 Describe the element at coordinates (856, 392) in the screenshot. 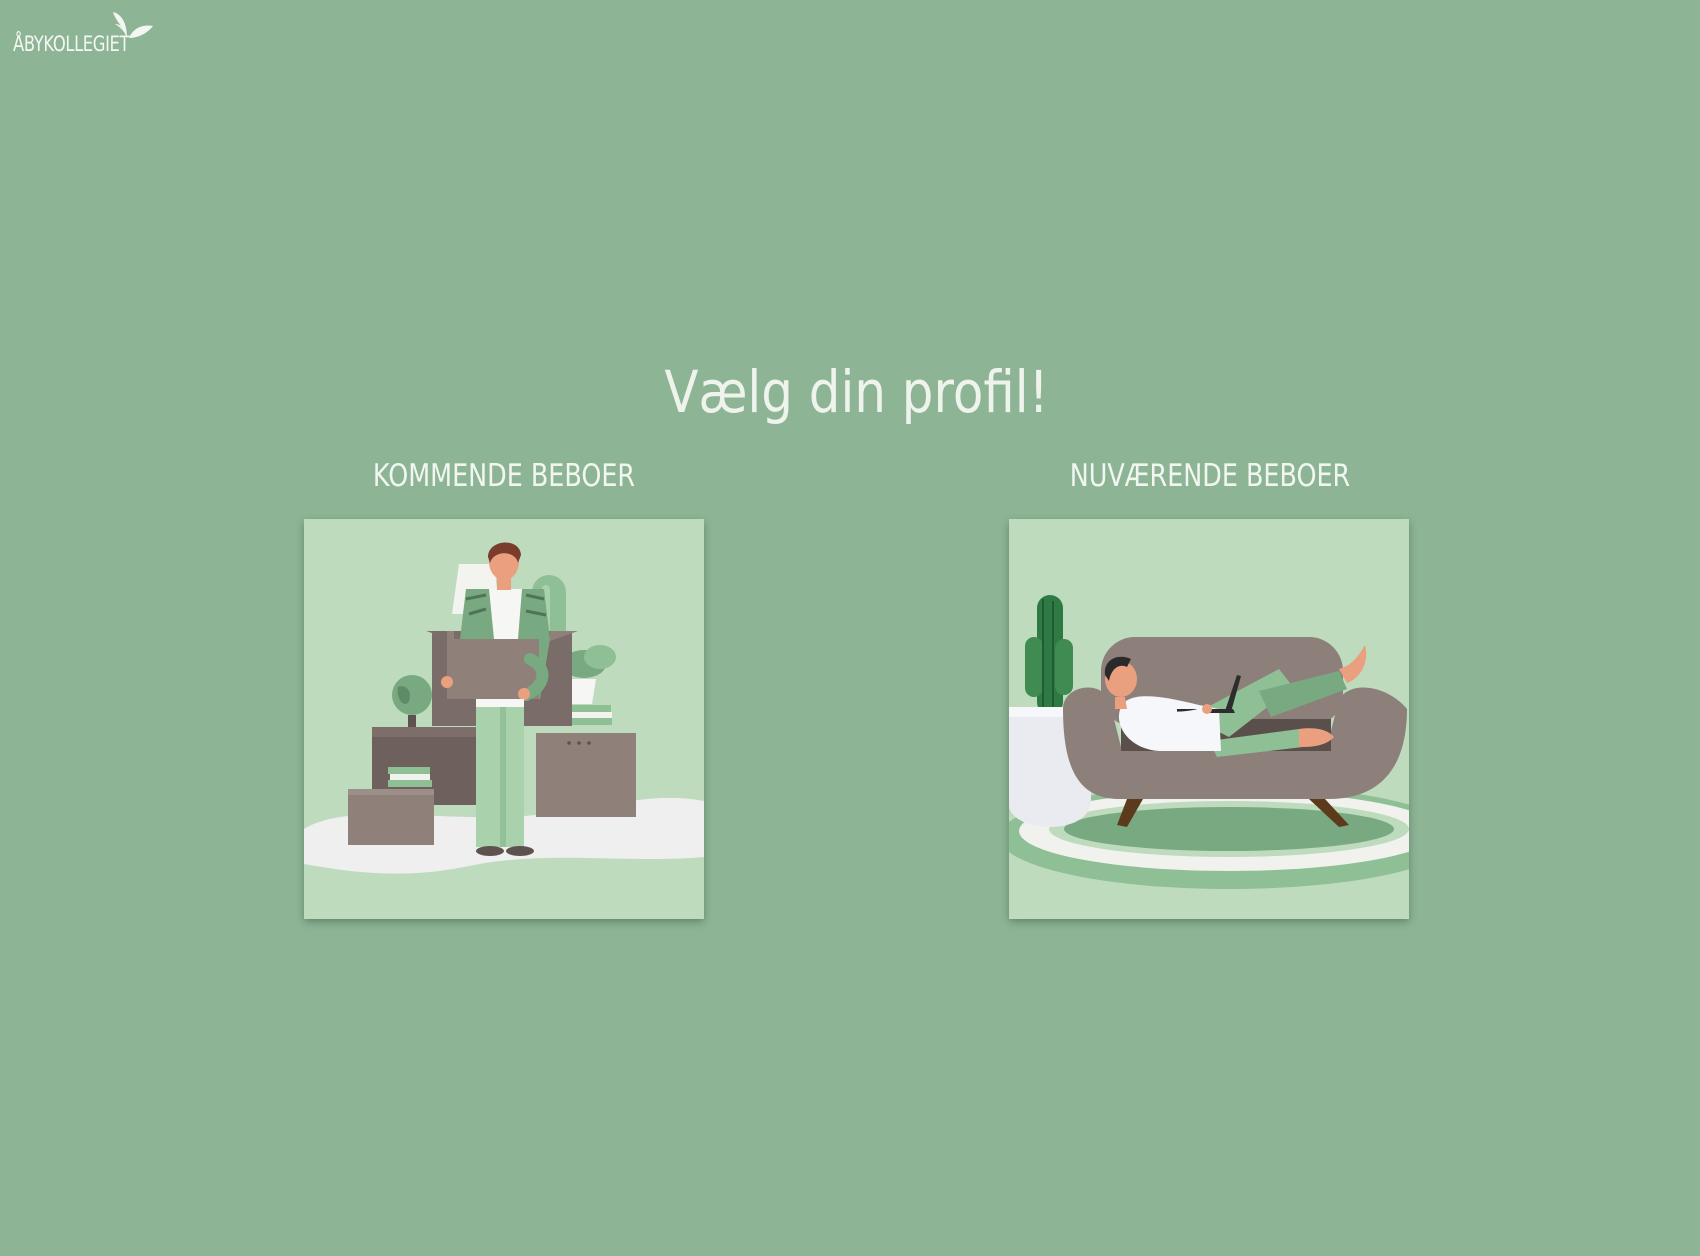

I see `page-title: Vælg din profil!` at that location.